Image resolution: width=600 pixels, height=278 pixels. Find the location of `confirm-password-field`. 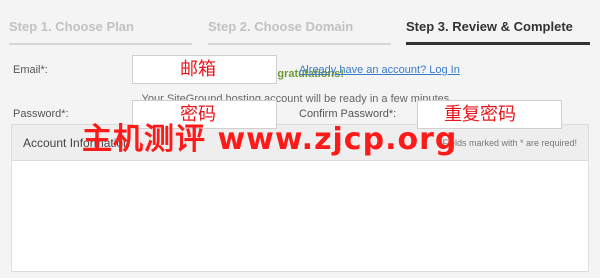

confirm-password-field is located at coordinates (489, 114).